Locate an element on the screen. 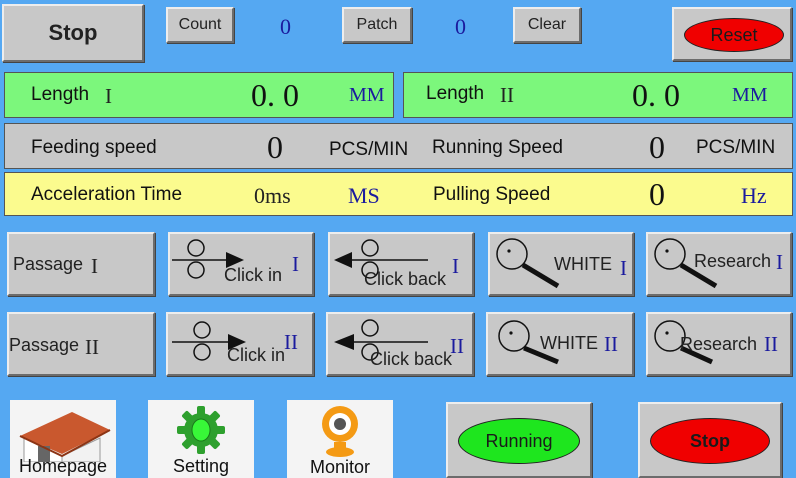 The image size is (796, 478). pulling-speed-label: Pulling Speed is located at coordinates (492, 194).